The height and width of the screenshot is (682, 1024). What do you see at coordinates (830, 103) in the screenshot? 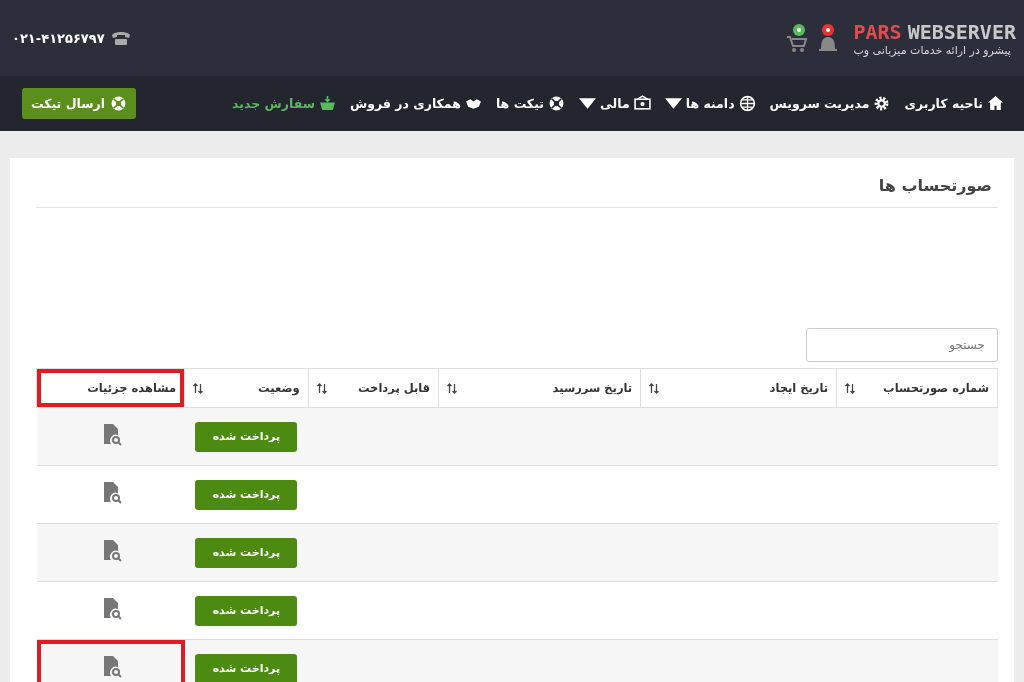
I see `nav-item: مدیریت سرویس` at bounding box center [830, 103].